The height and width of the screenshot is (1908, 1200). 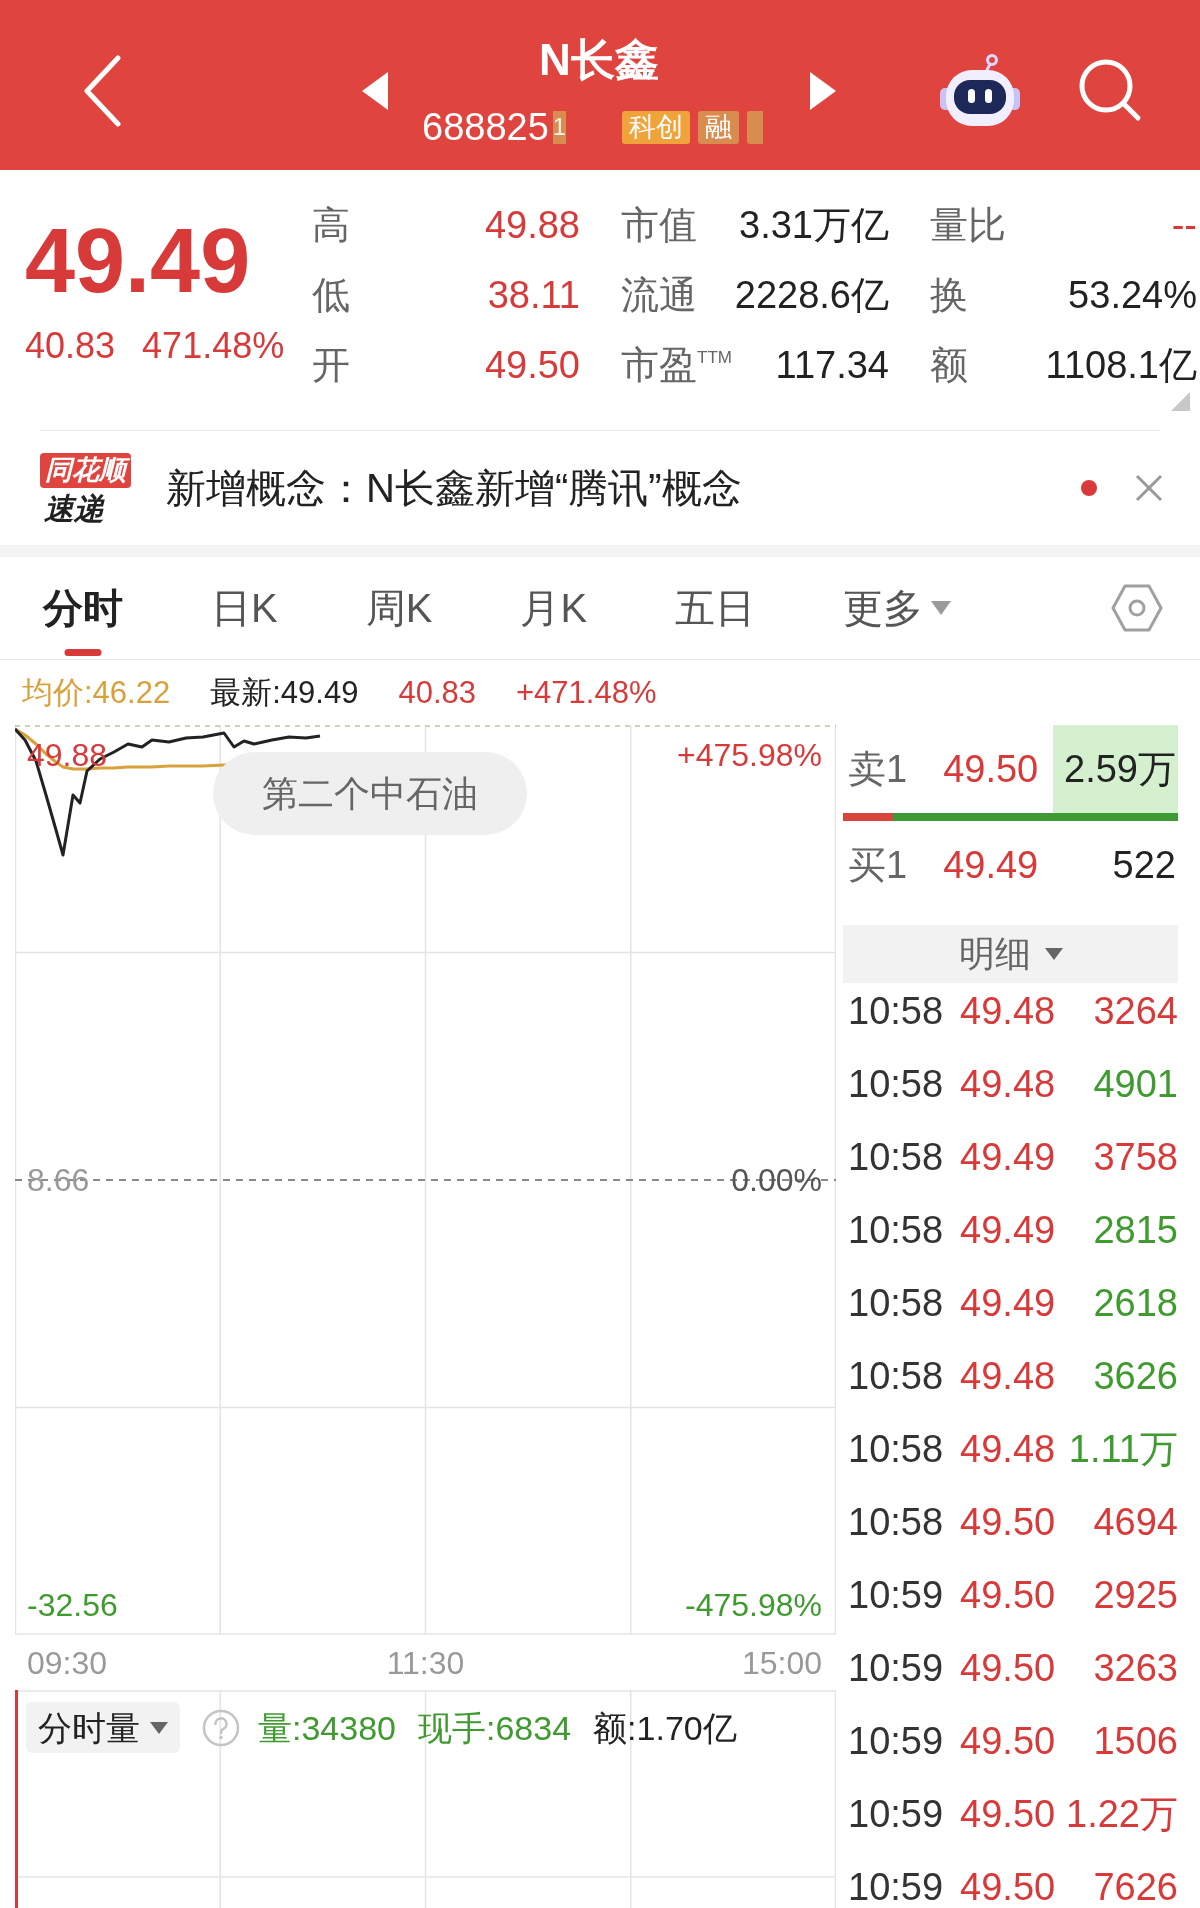 What do you see at coordinates (102, 91) in the screenshot?
I see `back-icon` at bounding box center [102, 91].